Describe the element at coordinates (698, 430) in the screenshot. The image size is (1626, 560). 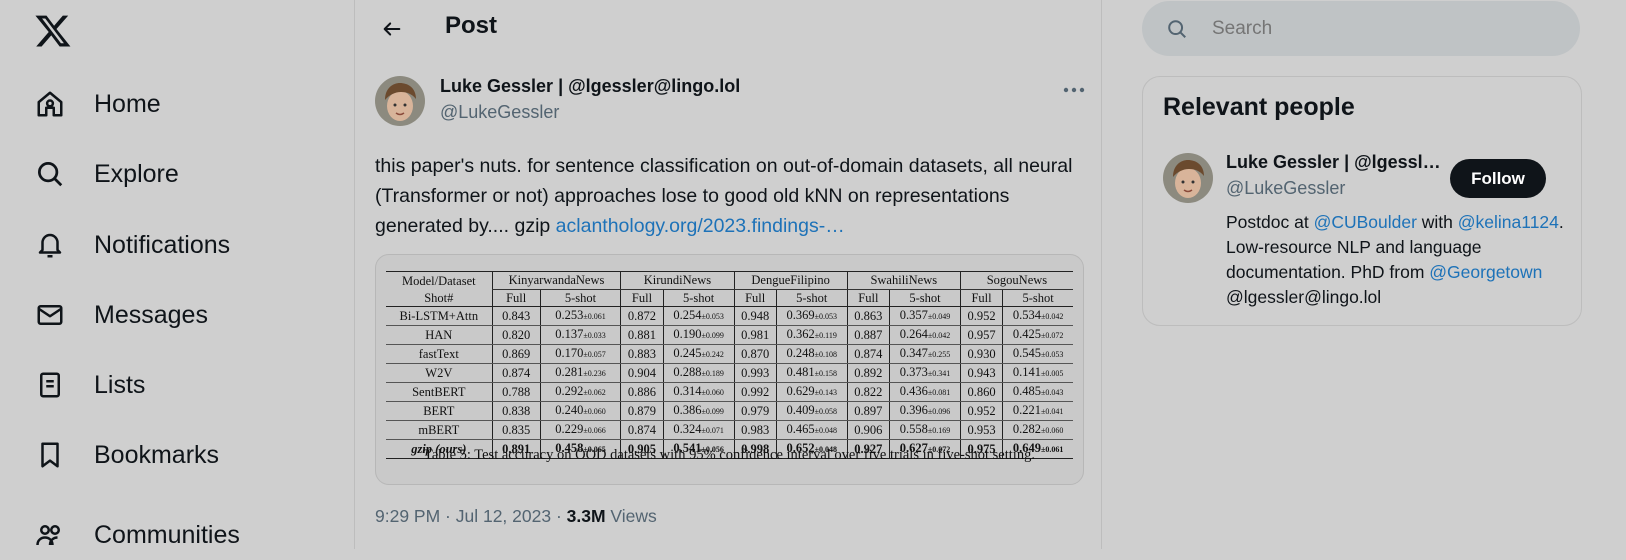
I see `five-shot-score: 0.324±0.071` at that location.